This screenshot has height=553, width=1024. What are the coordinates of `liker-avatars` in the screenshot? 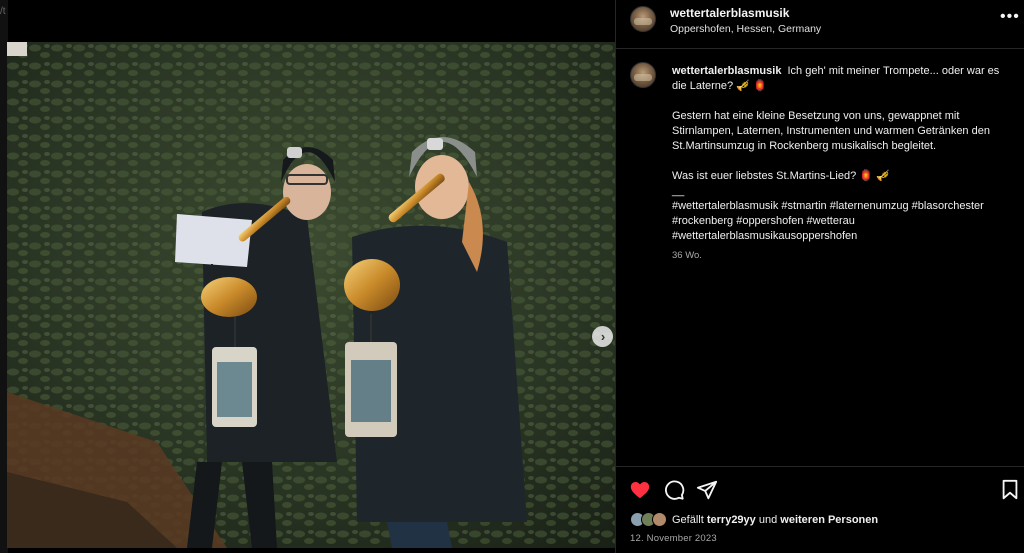 It's located at (648, 519).